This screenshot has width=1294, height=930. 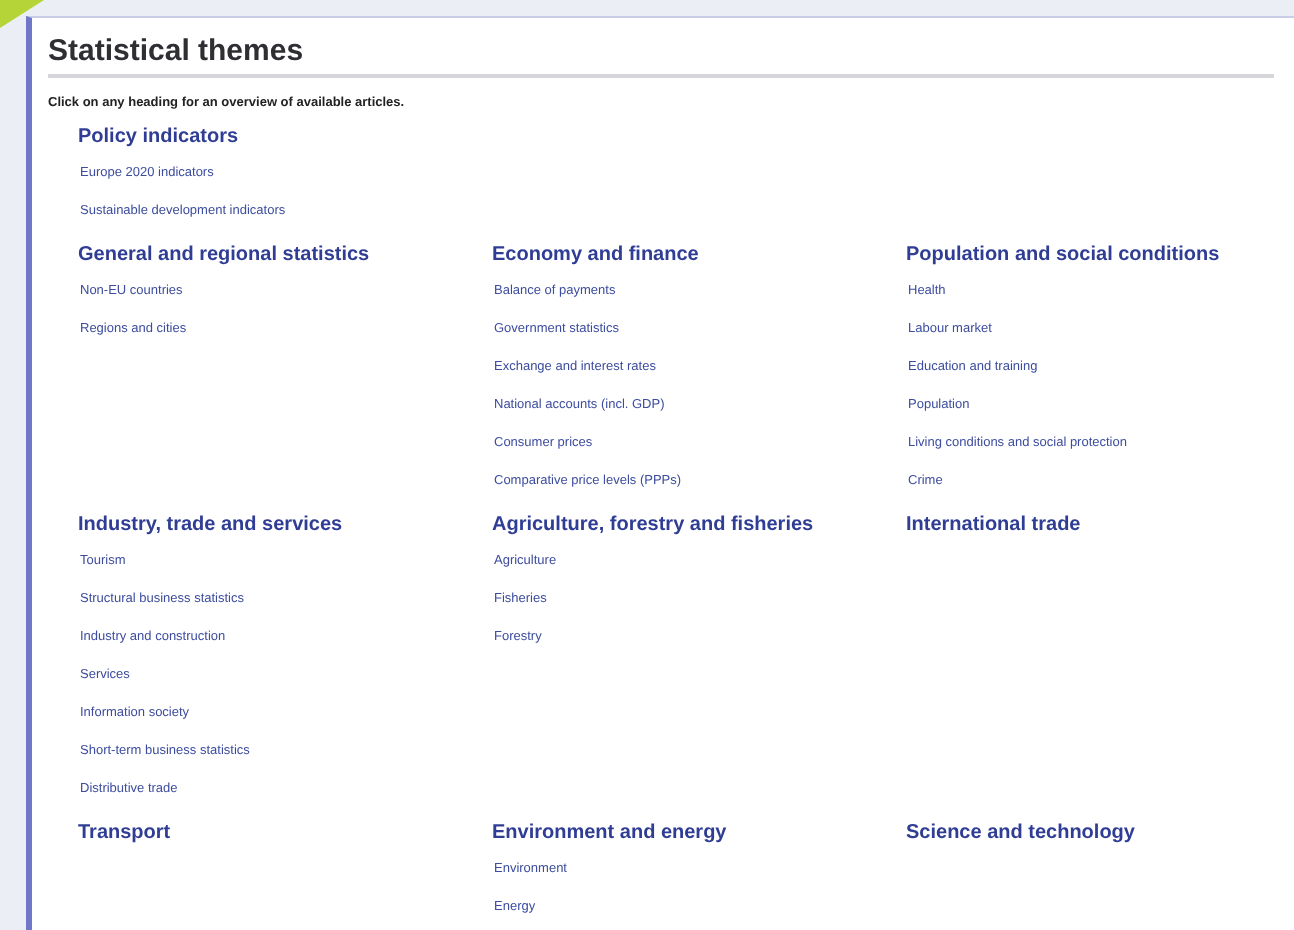 What do you see at coordinates (285, 257) in the screenshot?
I see `theme-heading-link: General and regional statistics` at bounding box center [285, 257].